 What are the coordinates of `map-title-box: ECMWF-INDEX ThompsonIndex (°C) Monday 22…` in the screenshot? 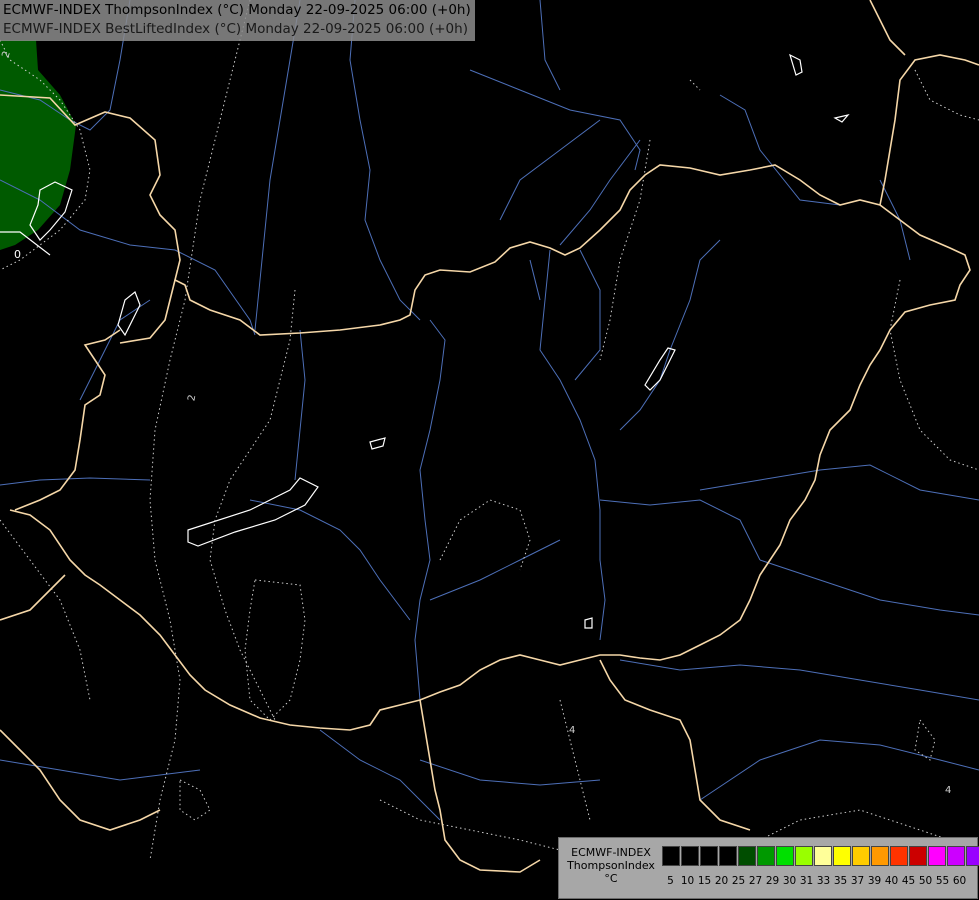 It's located at (237, 20).